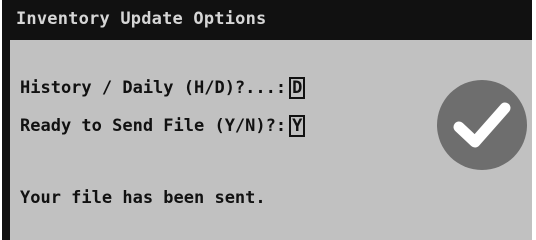  I want to click on history-daily-label: History / Daily (H/D)?...:, so click(153, 88).